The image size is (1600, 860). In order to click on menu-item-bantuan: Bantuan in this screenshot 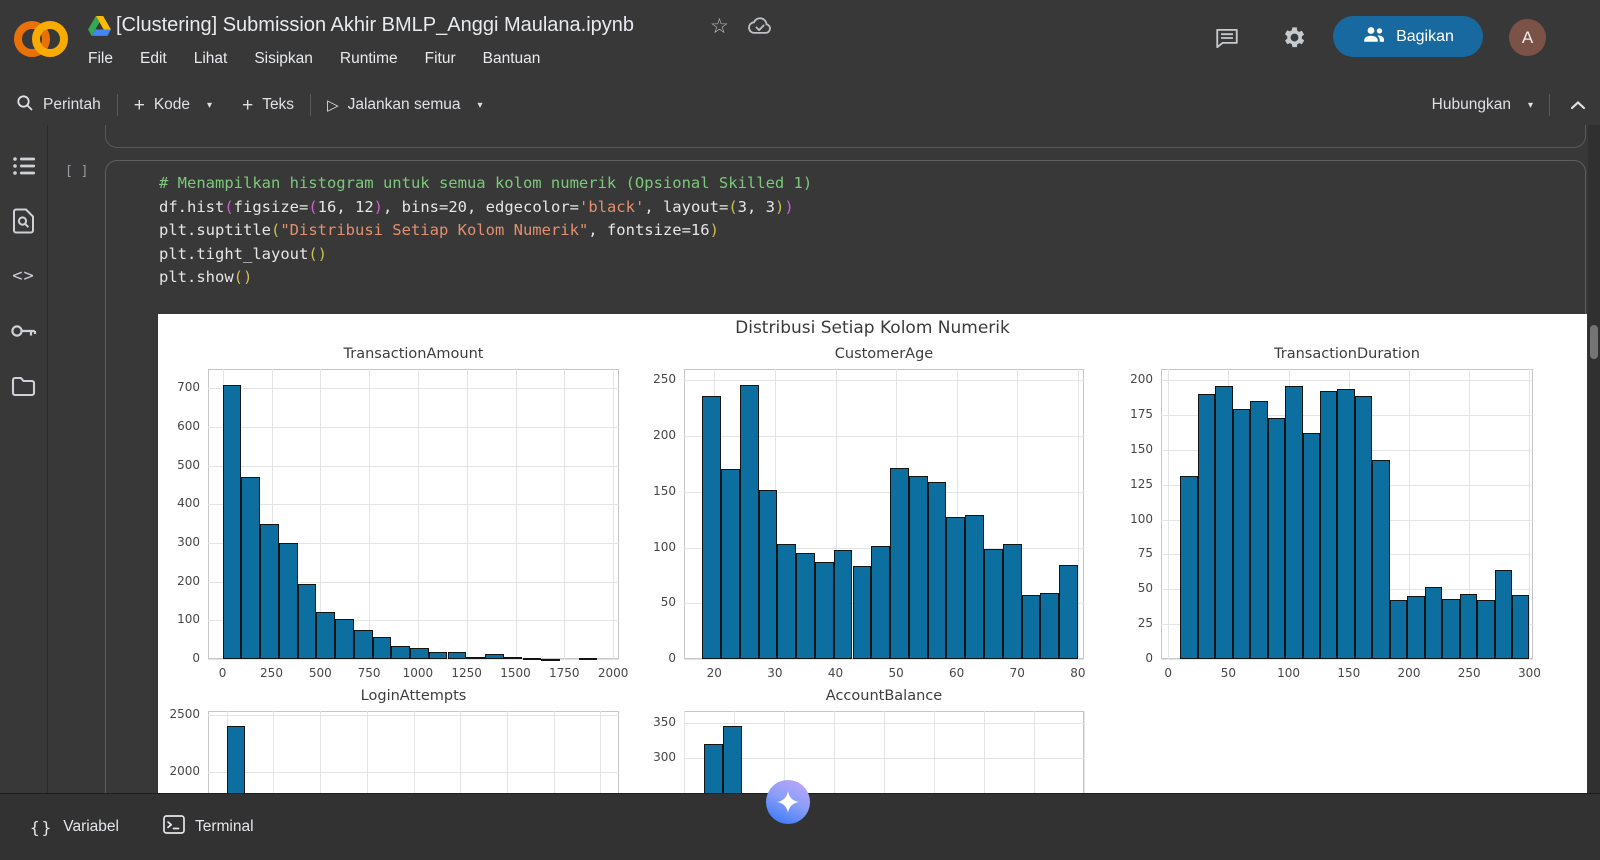, I will do `click(512, 59)`.